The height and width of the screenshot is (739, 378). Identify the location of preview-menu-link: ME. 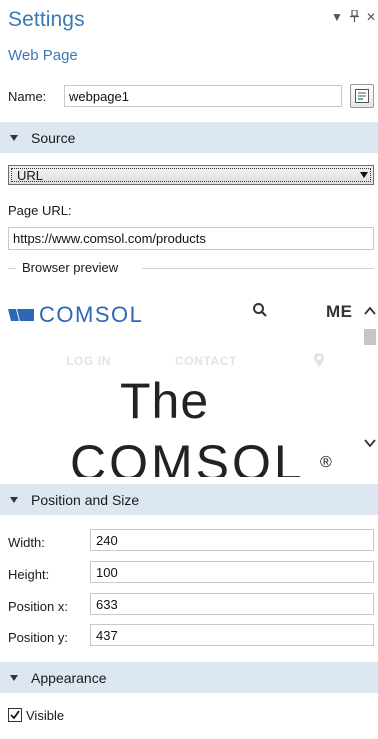
(339, 312).